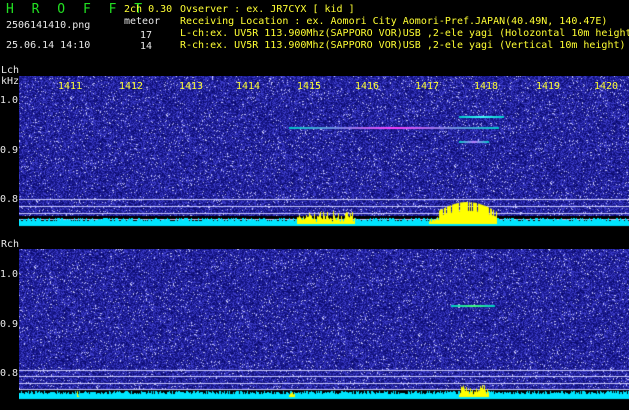 This screenshot has width=629, height=410. Describe the element at coordinates (148, 9) in the screenshot. I see `channel-mode: 2ch 0.30` at that location.